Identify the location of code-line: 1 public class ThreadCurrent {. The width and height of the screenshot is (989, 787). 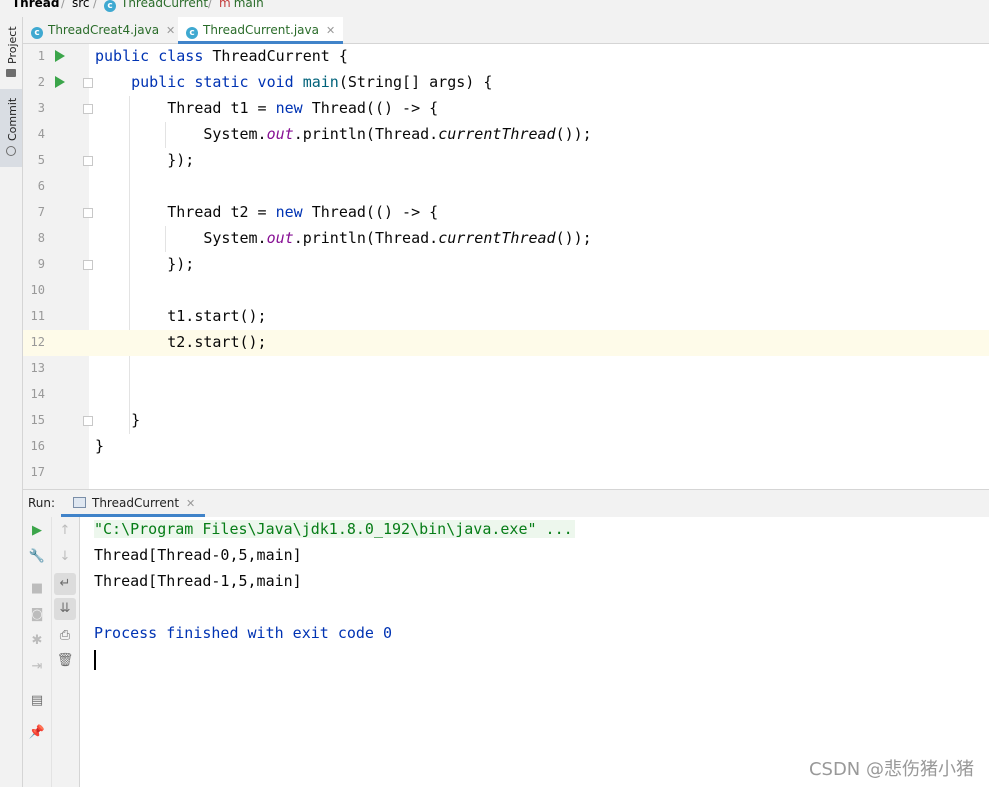
(192, 56).